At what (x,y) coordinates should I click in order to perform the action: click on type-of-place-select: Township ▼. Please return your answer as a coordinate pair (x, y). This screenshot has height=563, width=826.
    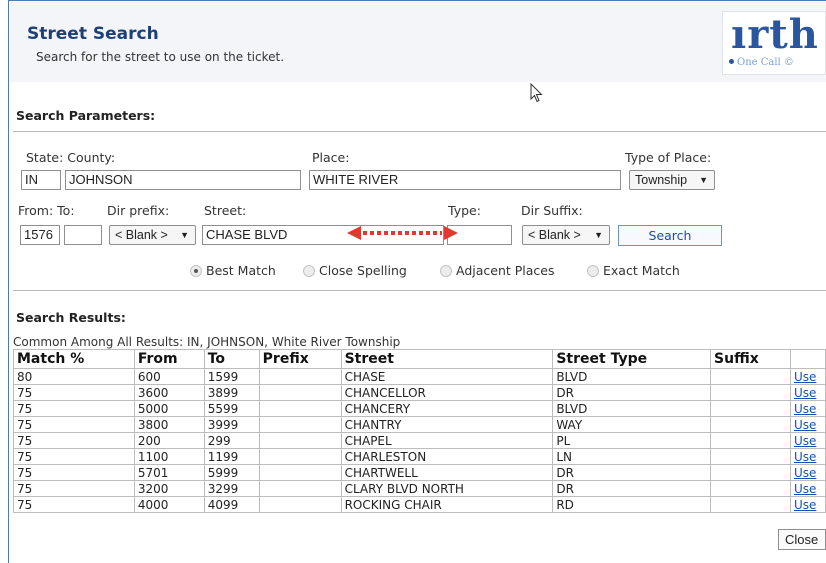
    Looking at the image, I should click on (672, 180).